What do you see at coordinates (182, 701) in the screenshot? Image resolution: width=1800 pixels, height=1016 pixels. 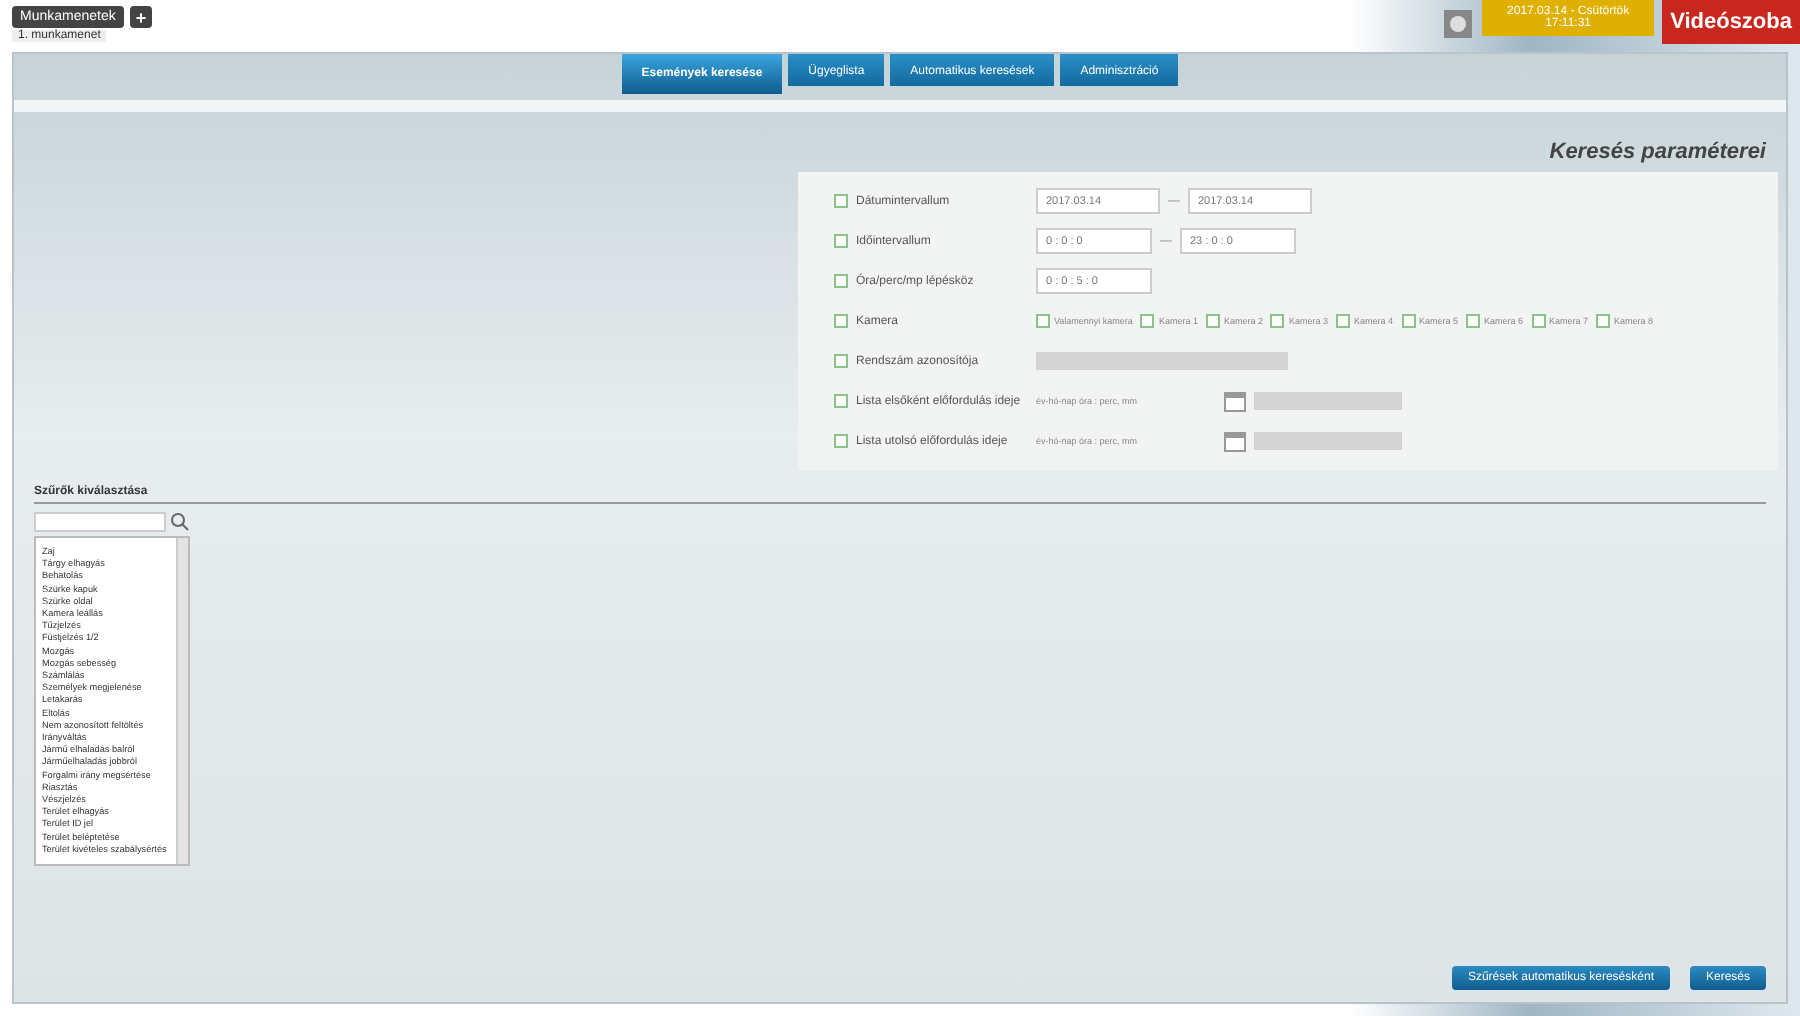 I see `scrollbar` at bounding box center [182, 701].